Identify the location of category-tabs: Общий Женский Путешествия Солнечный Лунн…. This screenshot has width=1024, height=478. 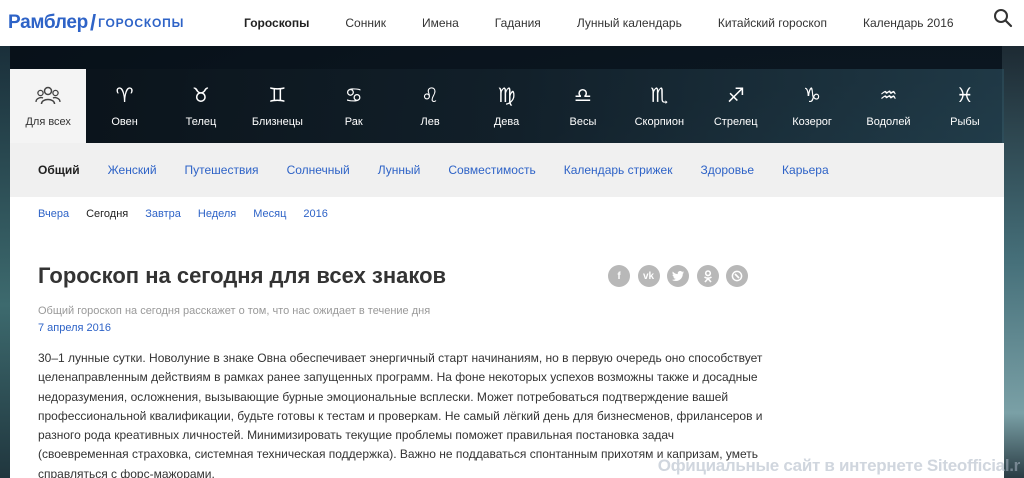
(507, 170).